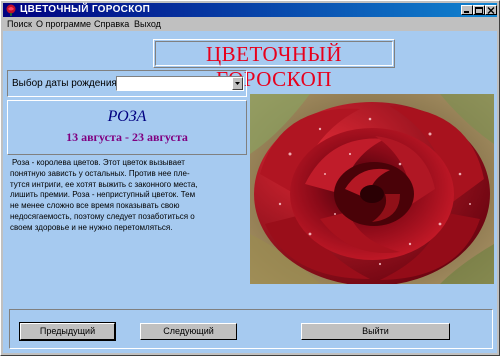 The image size is (500, 356). I want to click on flower-info-panel: РОЗА 13 августа - 23 августа, so click(127, 127).